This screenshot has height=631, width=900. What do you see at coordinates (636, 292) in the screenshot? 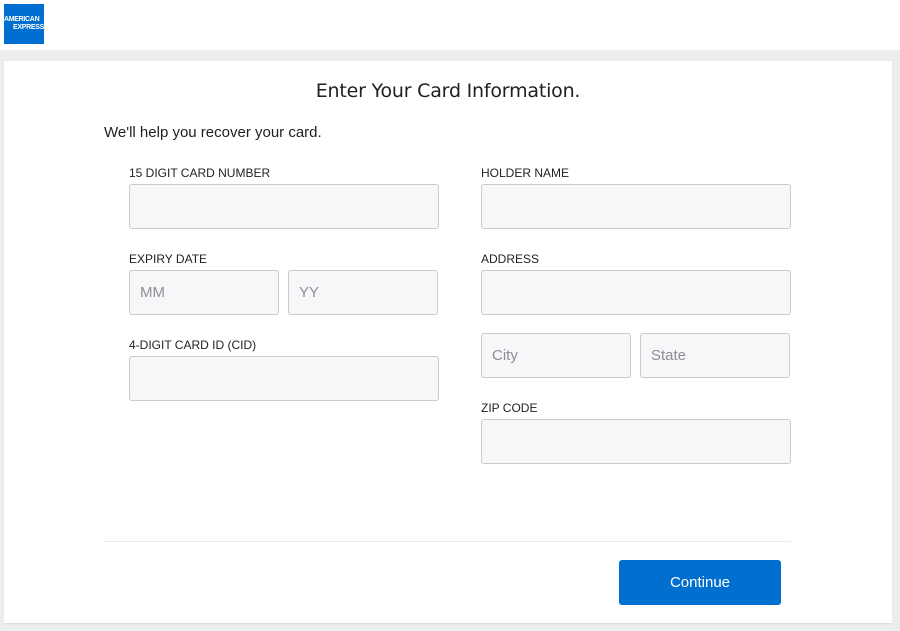
I see `address-input` at bounding box center [636, 292].